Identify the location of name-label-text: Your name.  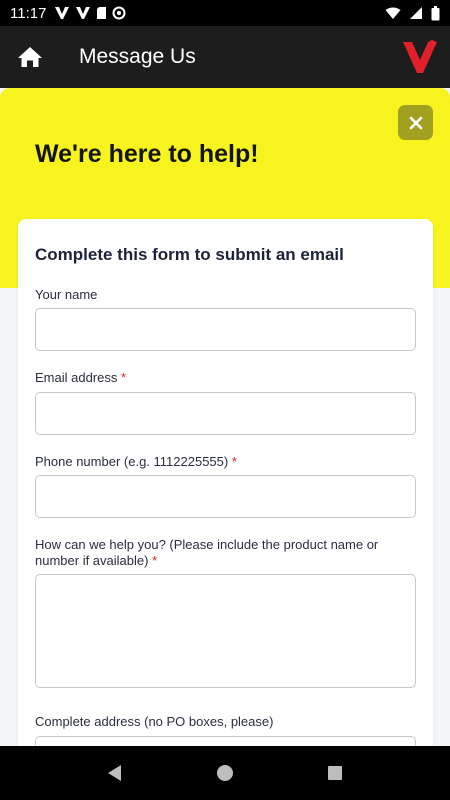
(66, 294).